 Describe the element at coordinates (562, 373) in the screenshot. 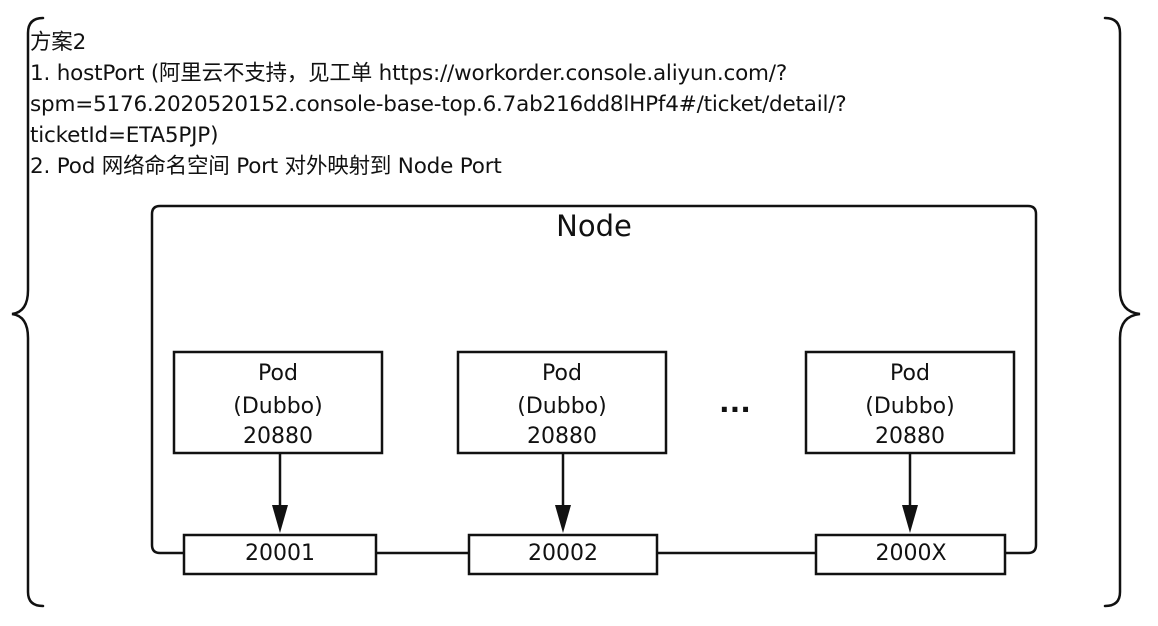

I see `pod-2-name: Pod` at that location.